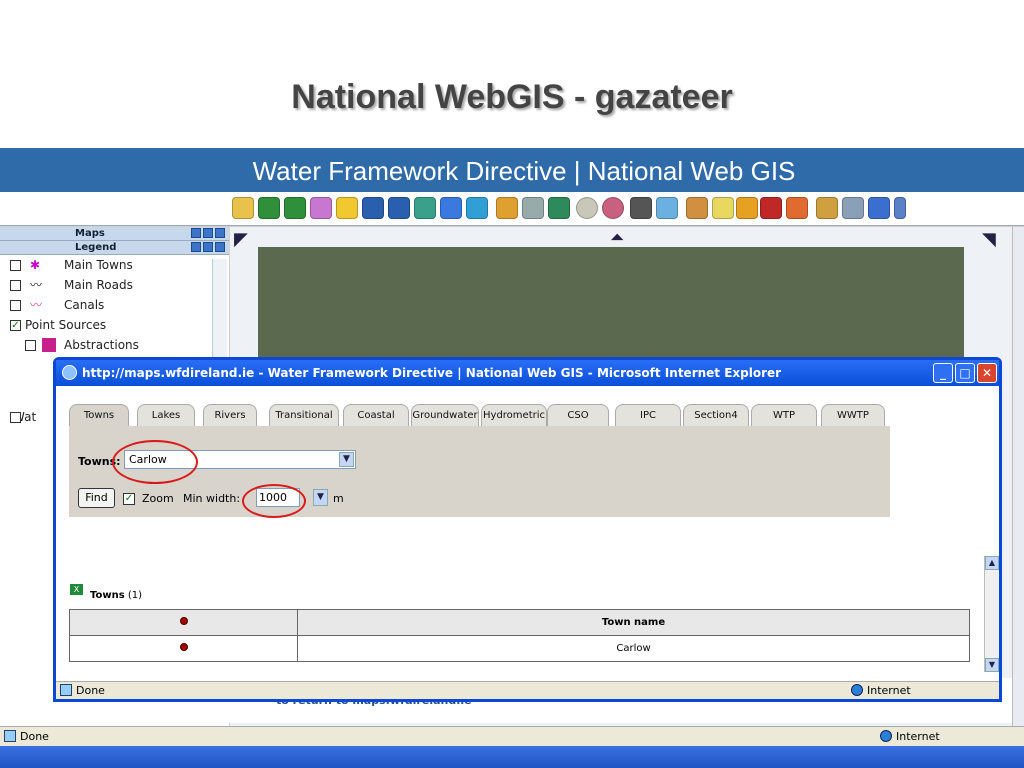 This screenshot has height=768, width=1024. I want to click on tab-towns: Towns, so click(99, 415).